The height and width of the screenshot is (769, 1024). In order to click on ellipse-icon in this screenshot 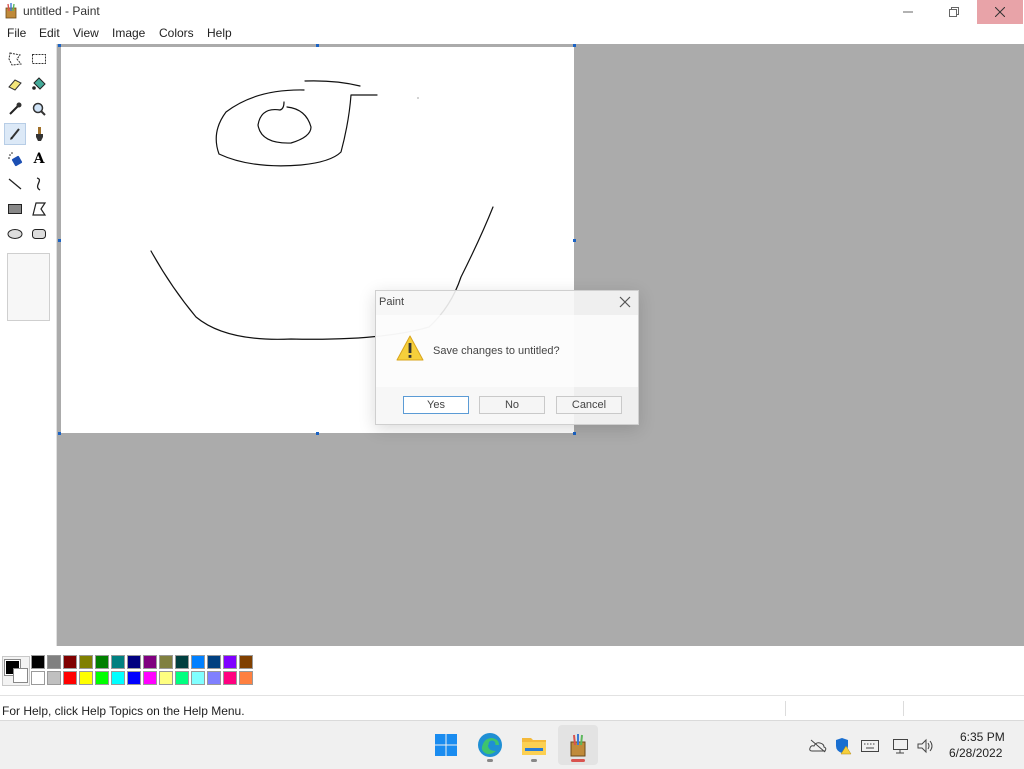, I will do `click(15, 234)`.